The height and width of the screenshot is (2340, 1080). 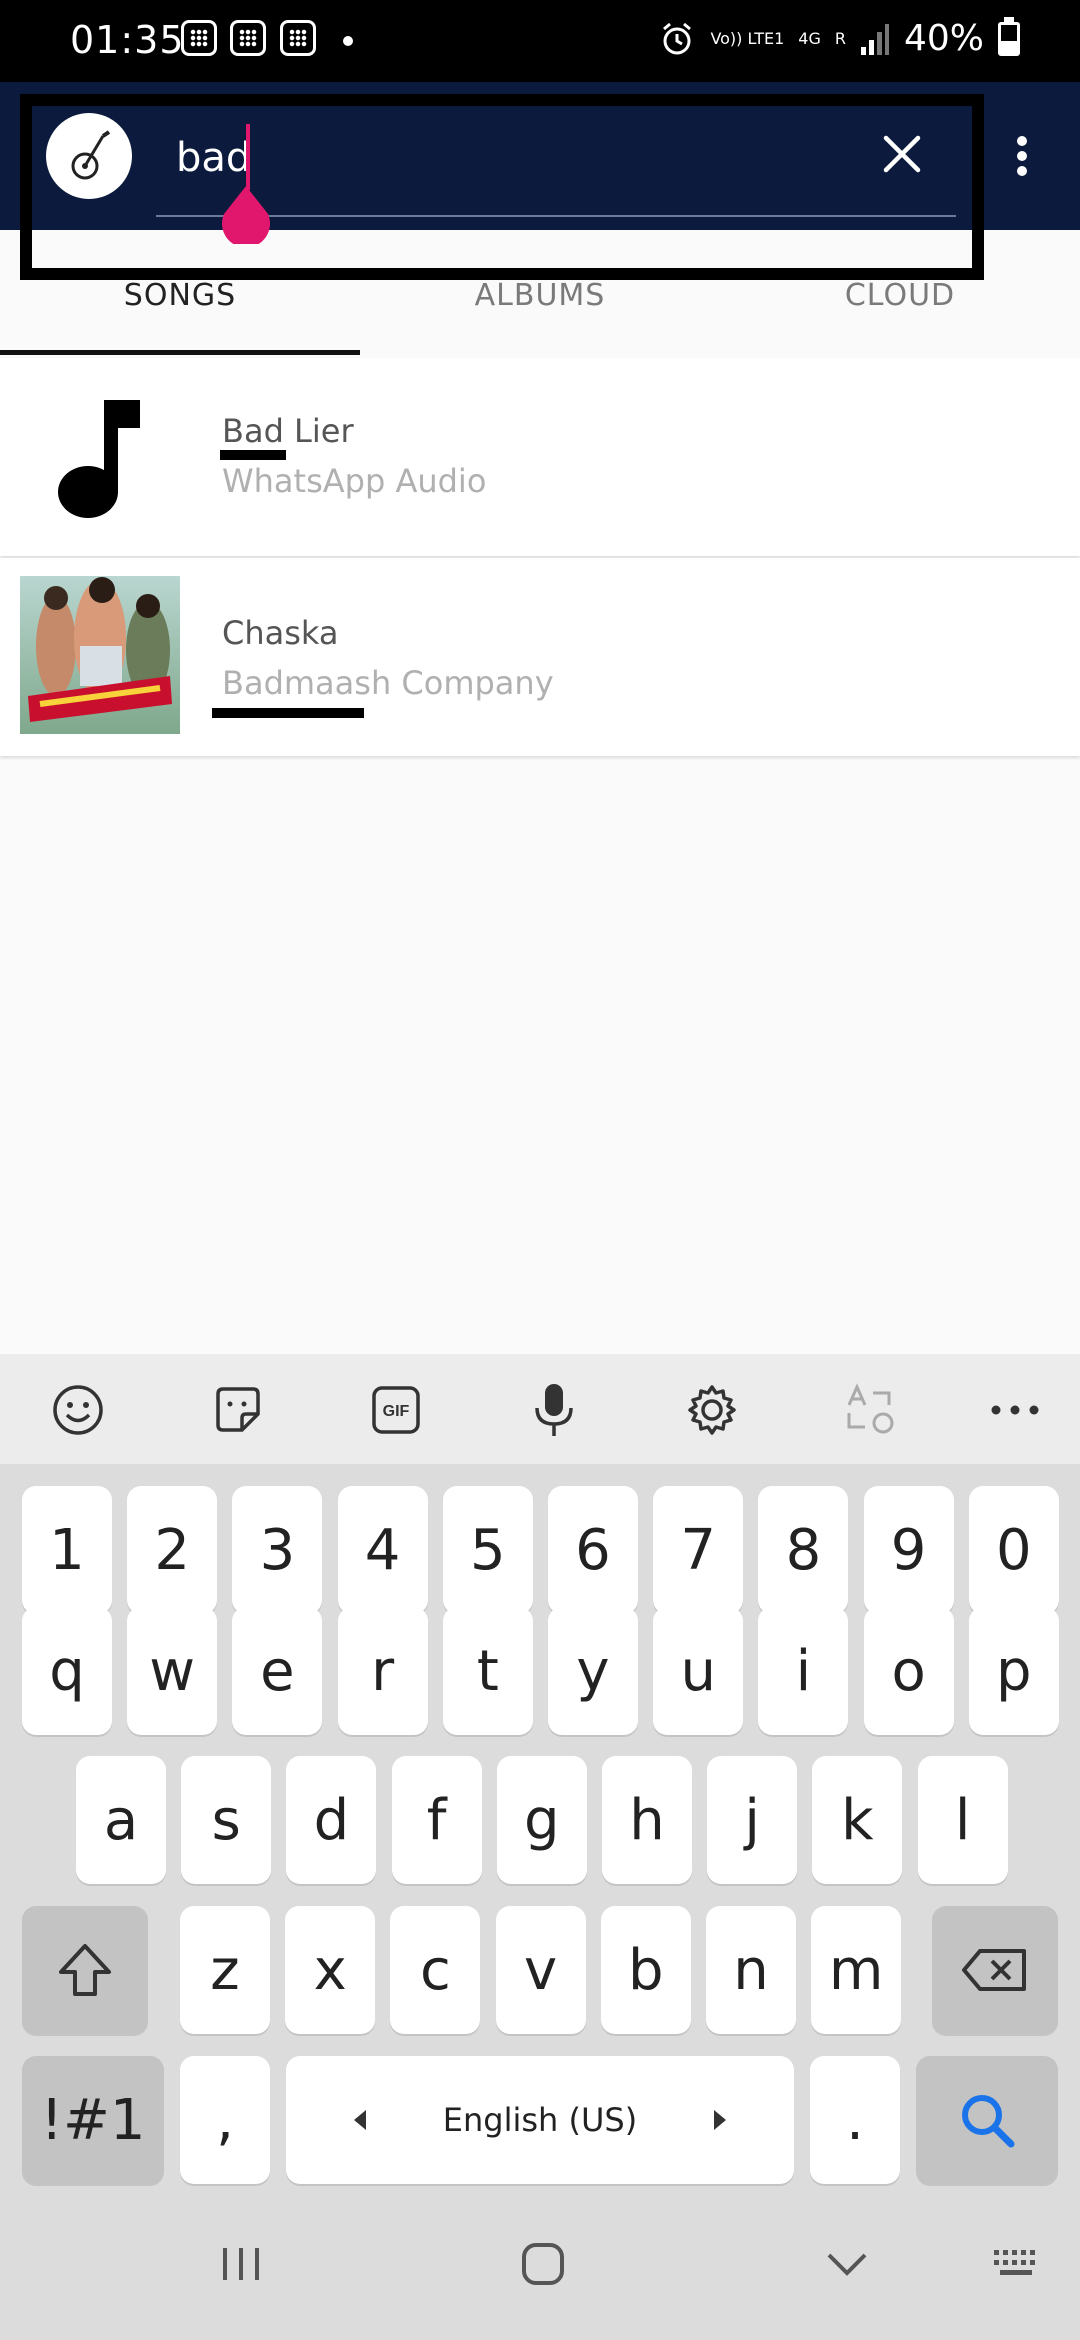 What do you see at coordinates (435, 1970) in the screenshot?
I see `key-c: c` at bounding box center [435, 1970].